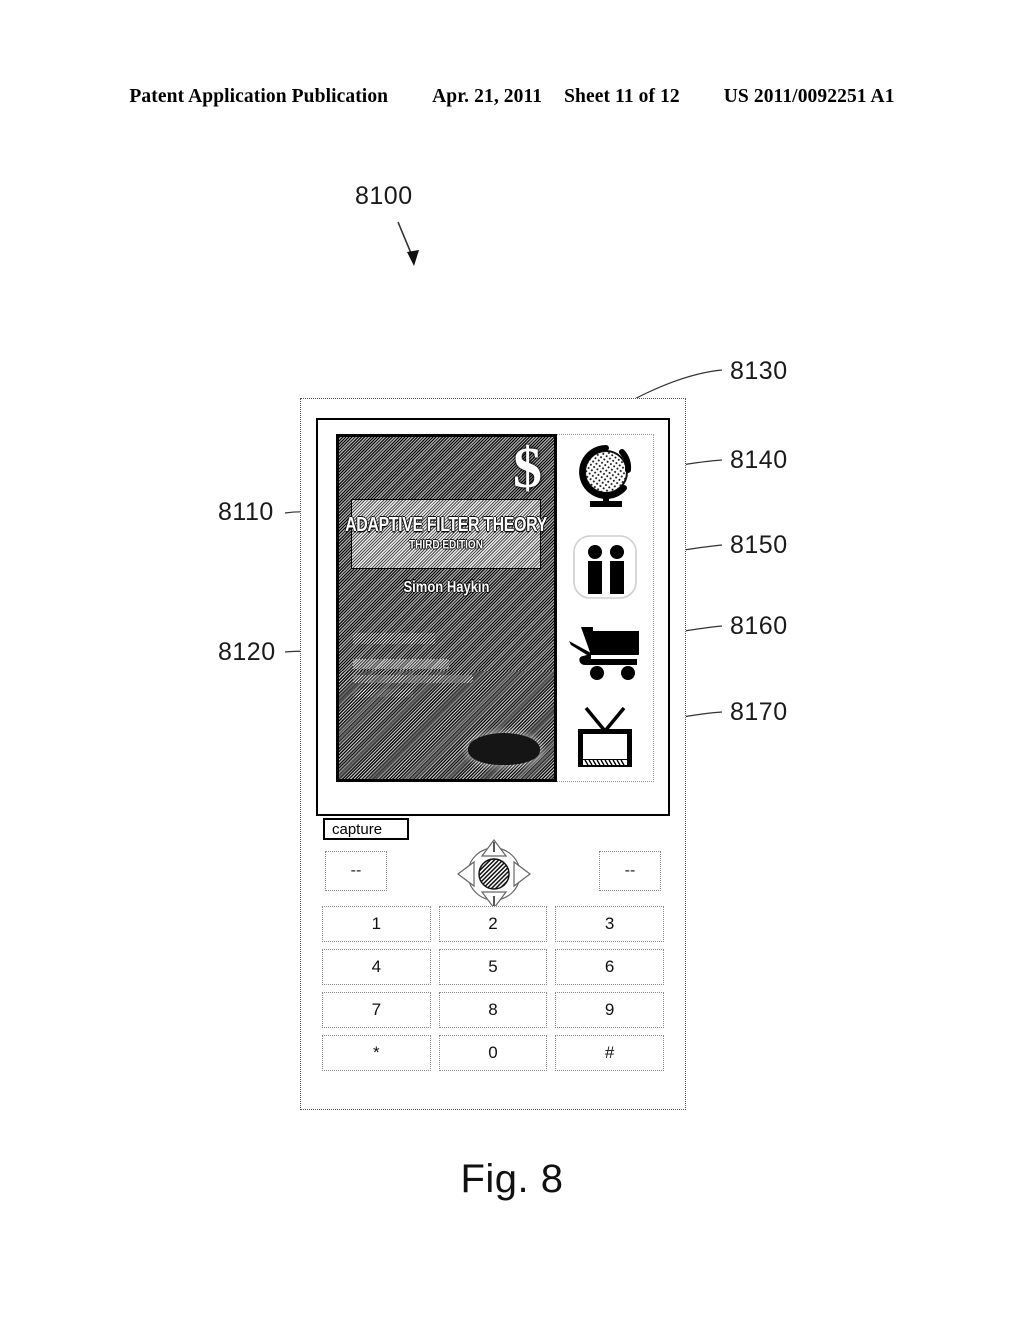 The width and height of the screenshot is (1024, 1320). I want to click on dpad-left-arrow, so click(466, 874).